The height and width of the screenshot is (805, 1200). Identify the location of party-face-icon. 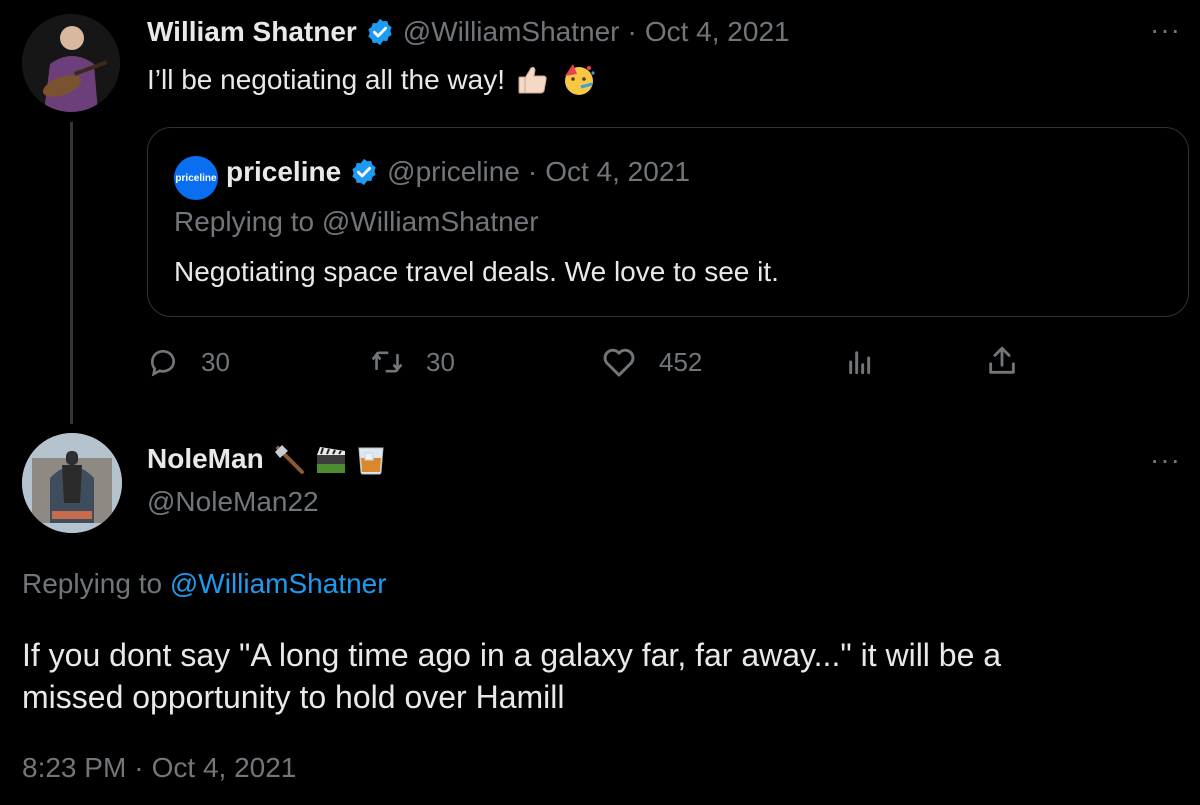
(580, 79).